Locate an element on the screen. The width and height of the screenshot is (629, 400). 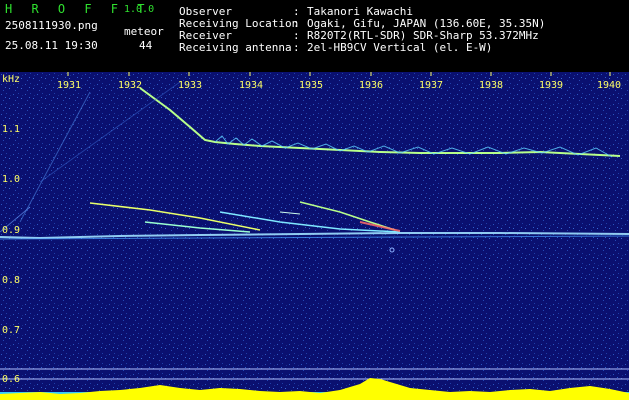
x-tick-1933: 1933 is located at coordinates (190, 85).